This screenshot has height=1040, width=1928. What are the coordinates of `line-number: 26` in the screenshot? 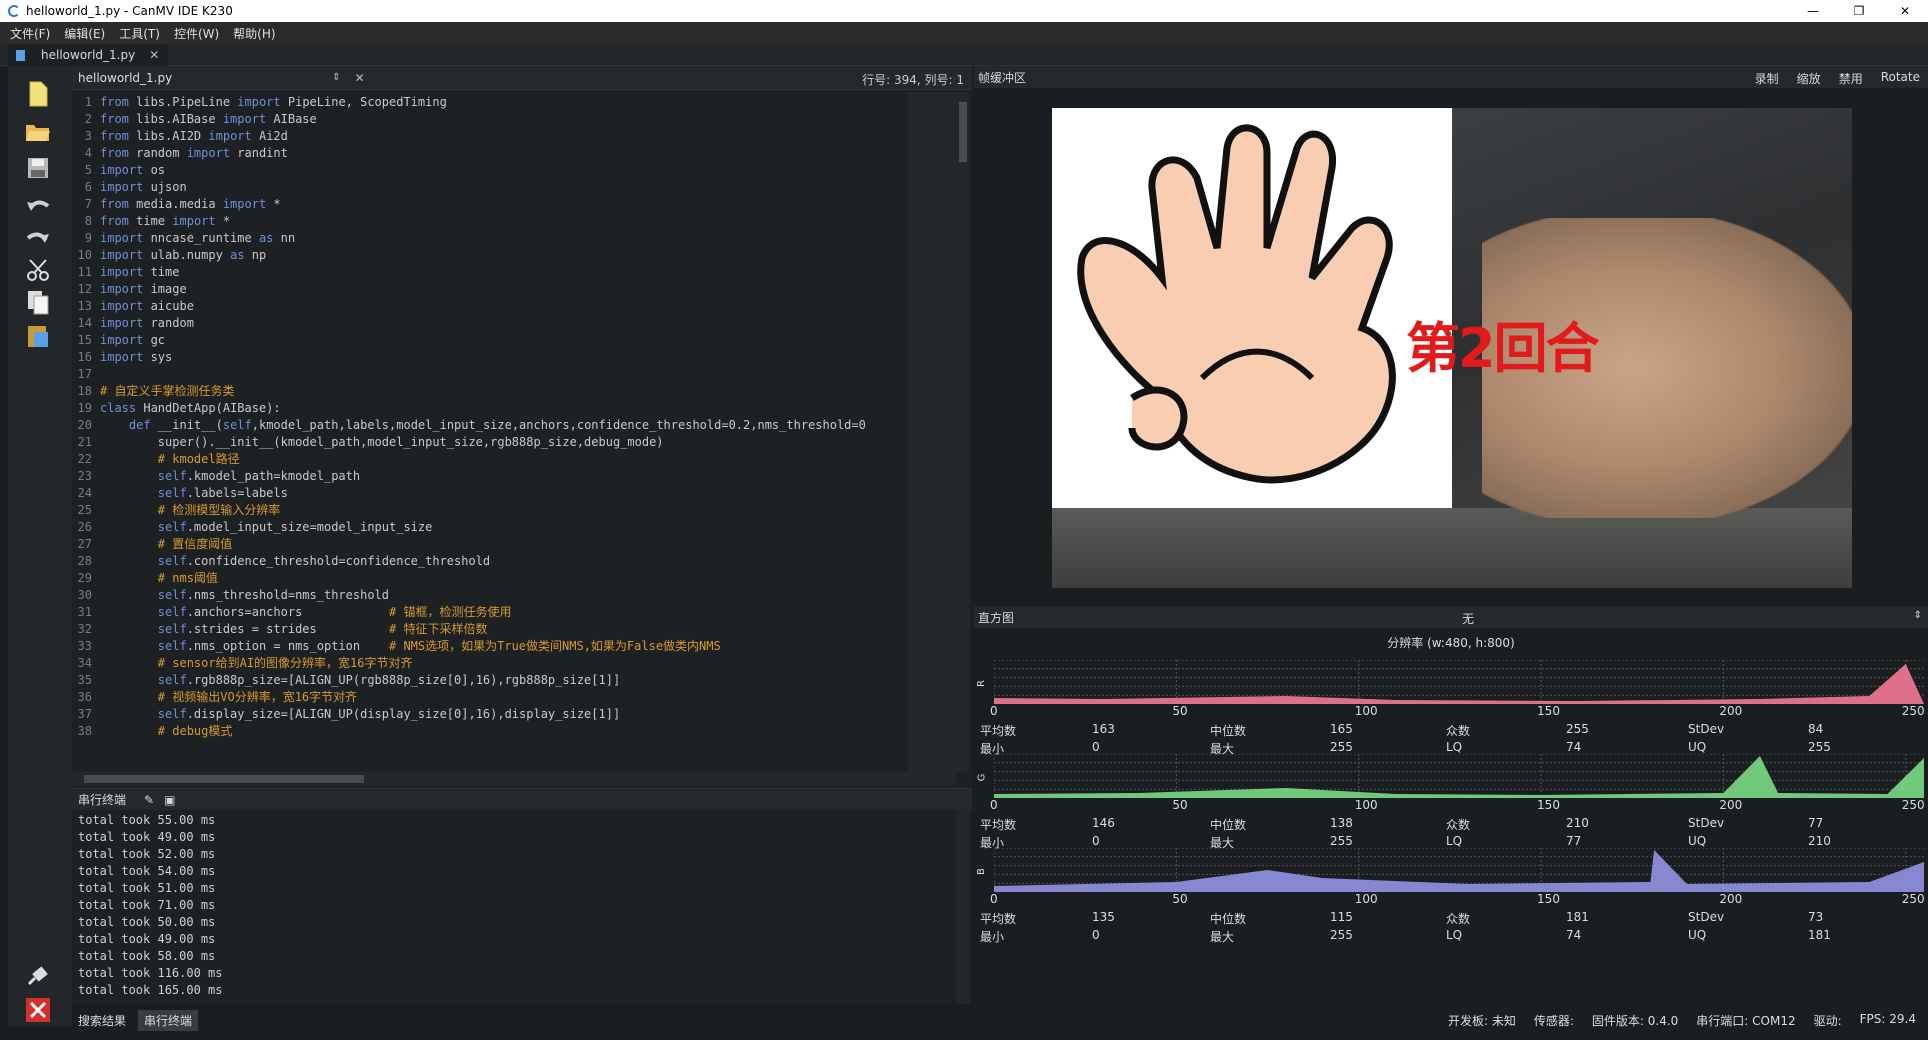 It's located at (84, 527).